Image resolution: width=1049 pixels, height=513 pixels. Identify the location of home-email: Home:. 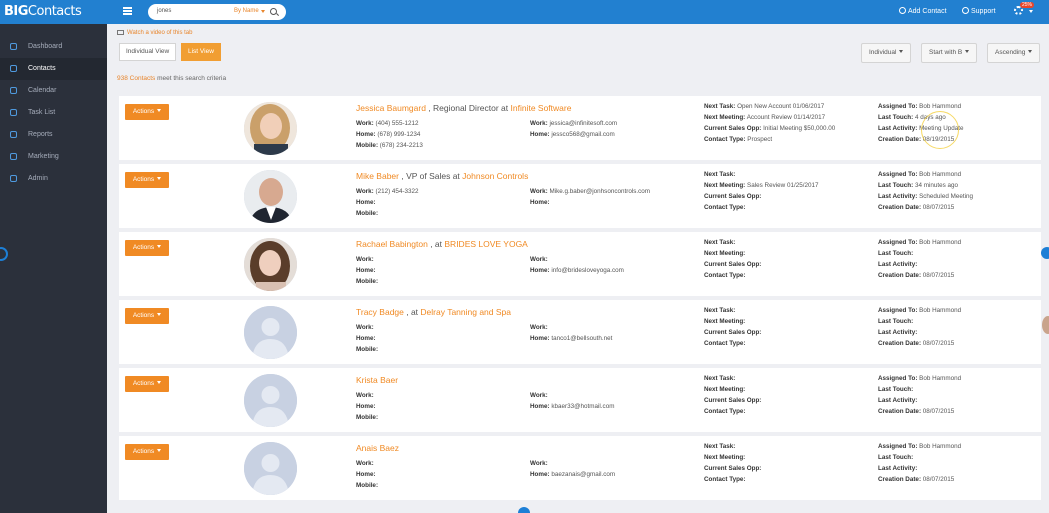
(540, 202).